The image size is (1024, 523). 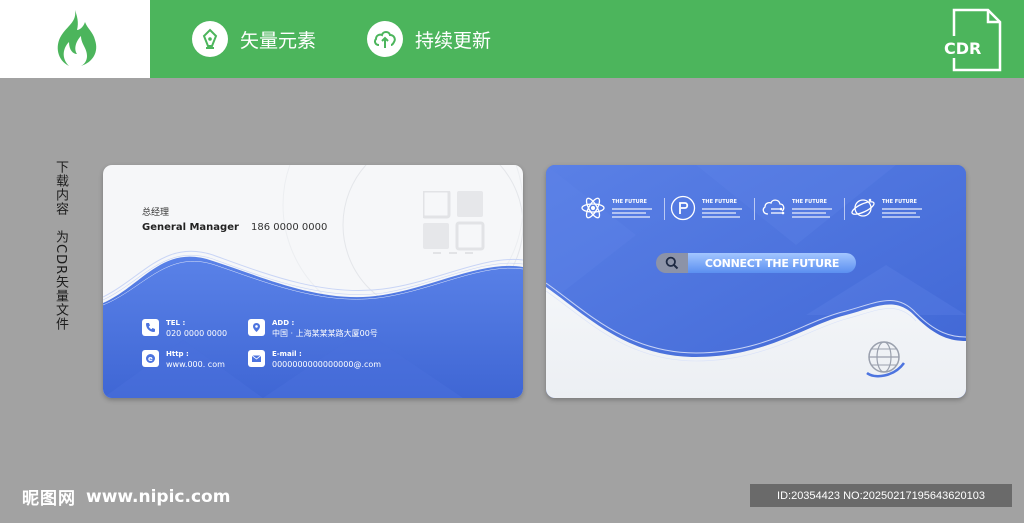 I want to click on globe-icon, so click(x=886, y=359).